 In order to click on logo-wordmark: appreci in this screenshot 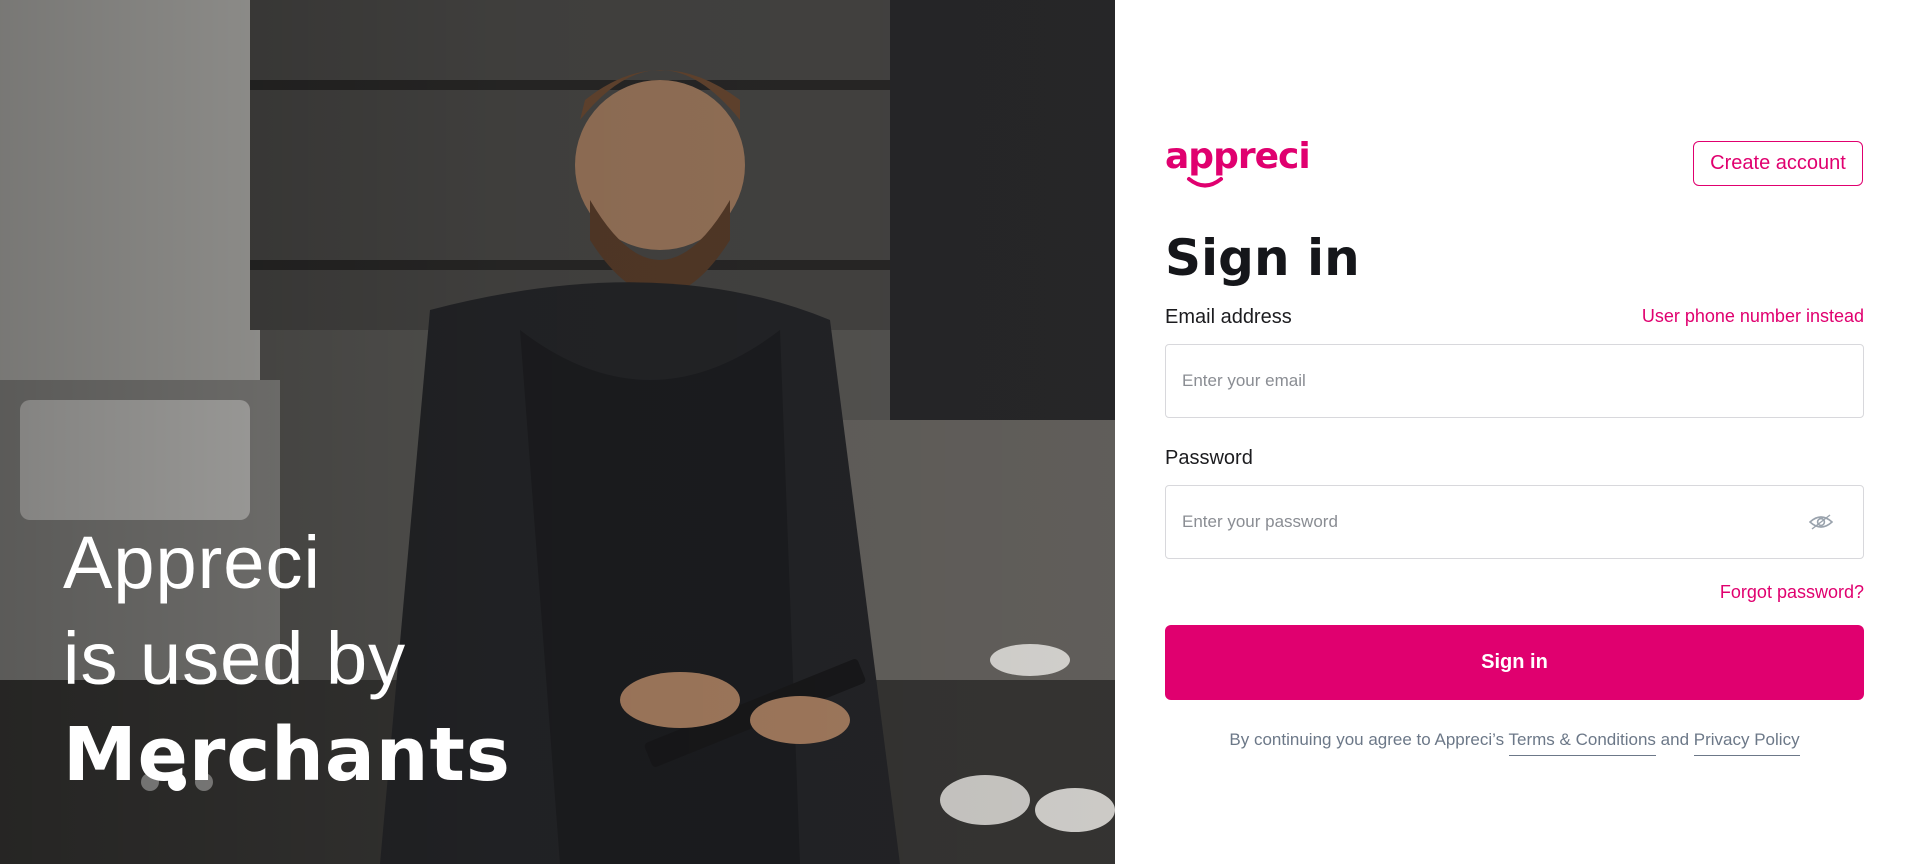, I will do `click(1238, 156)`.